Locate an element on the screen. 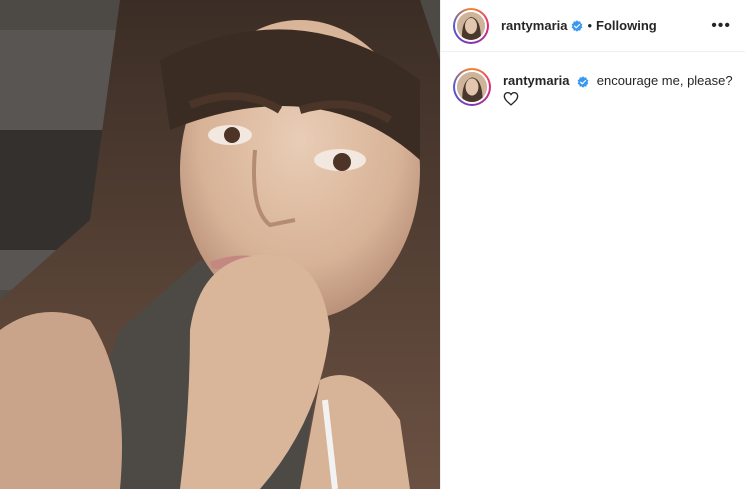 The height and width of the screenshot is (489, 745). caption-text: encourage me, please? is located at coordinates (664, 80).